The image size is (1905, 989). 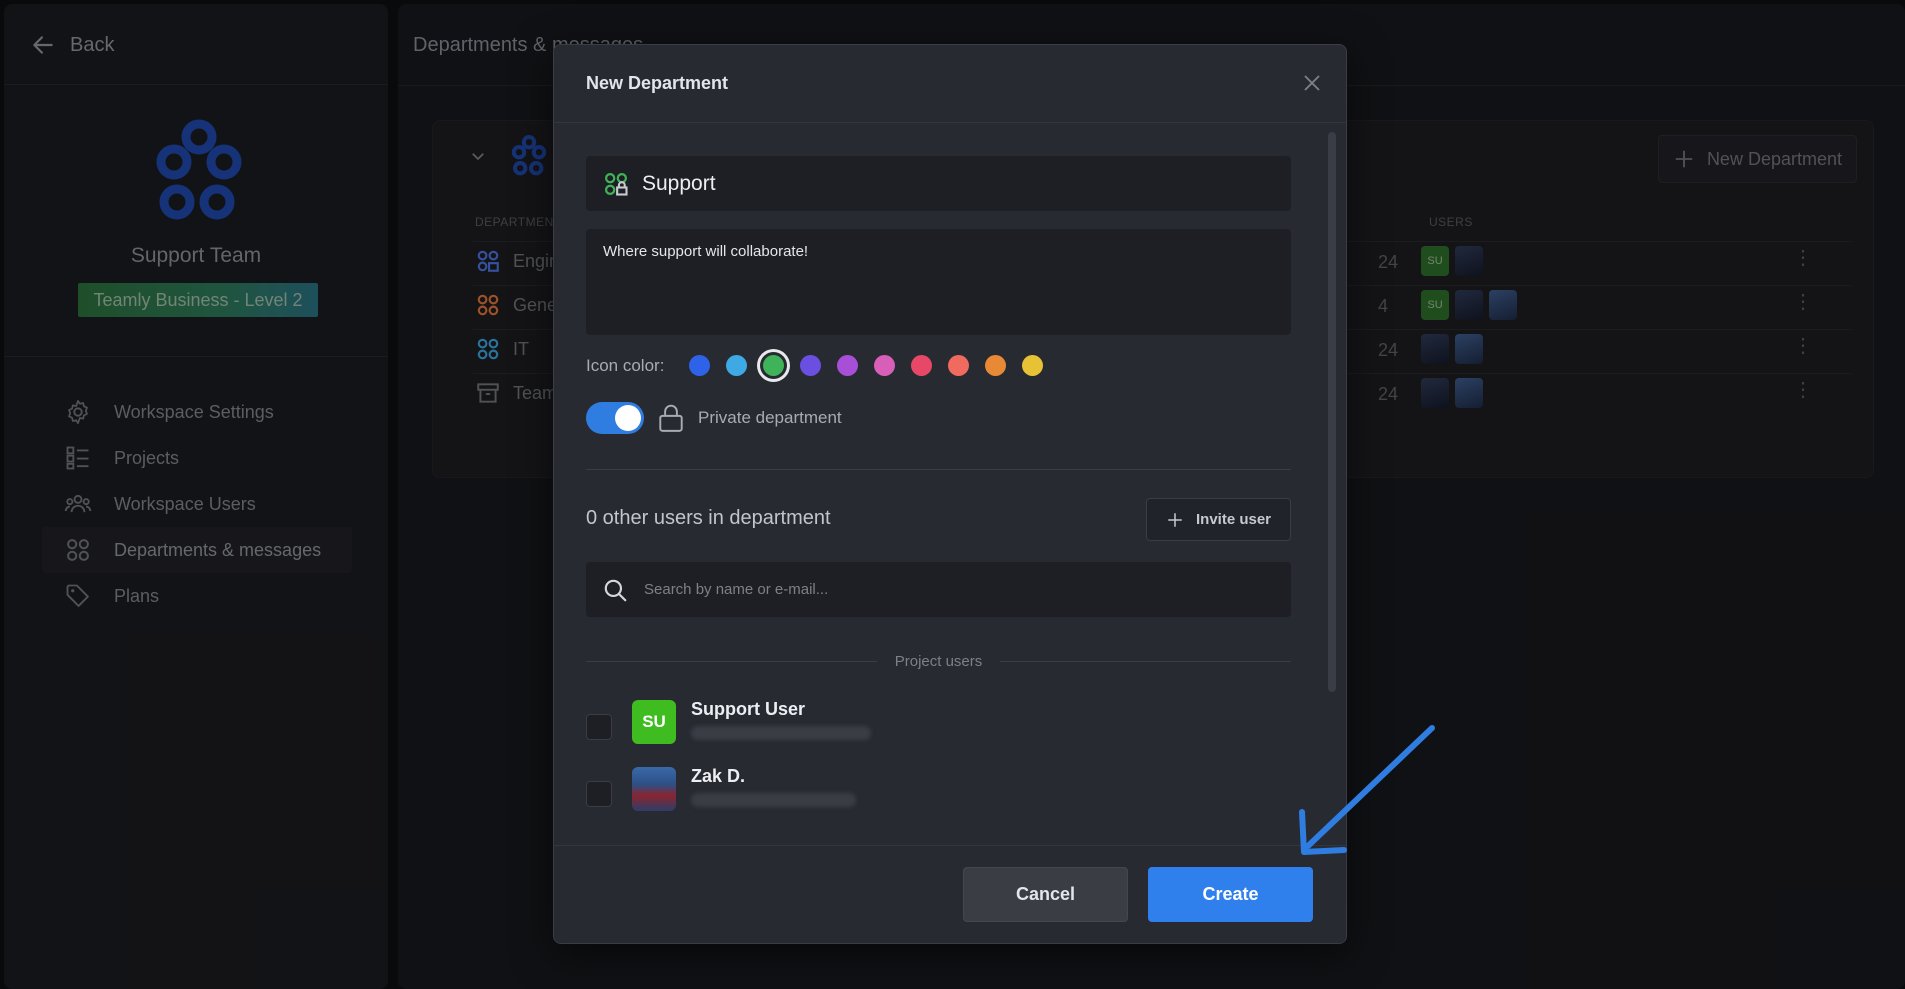 What do you see at coordinates (959, 365) in the screenshot?
I see `color-swatch-salmon` at bounding box center [959, 365].